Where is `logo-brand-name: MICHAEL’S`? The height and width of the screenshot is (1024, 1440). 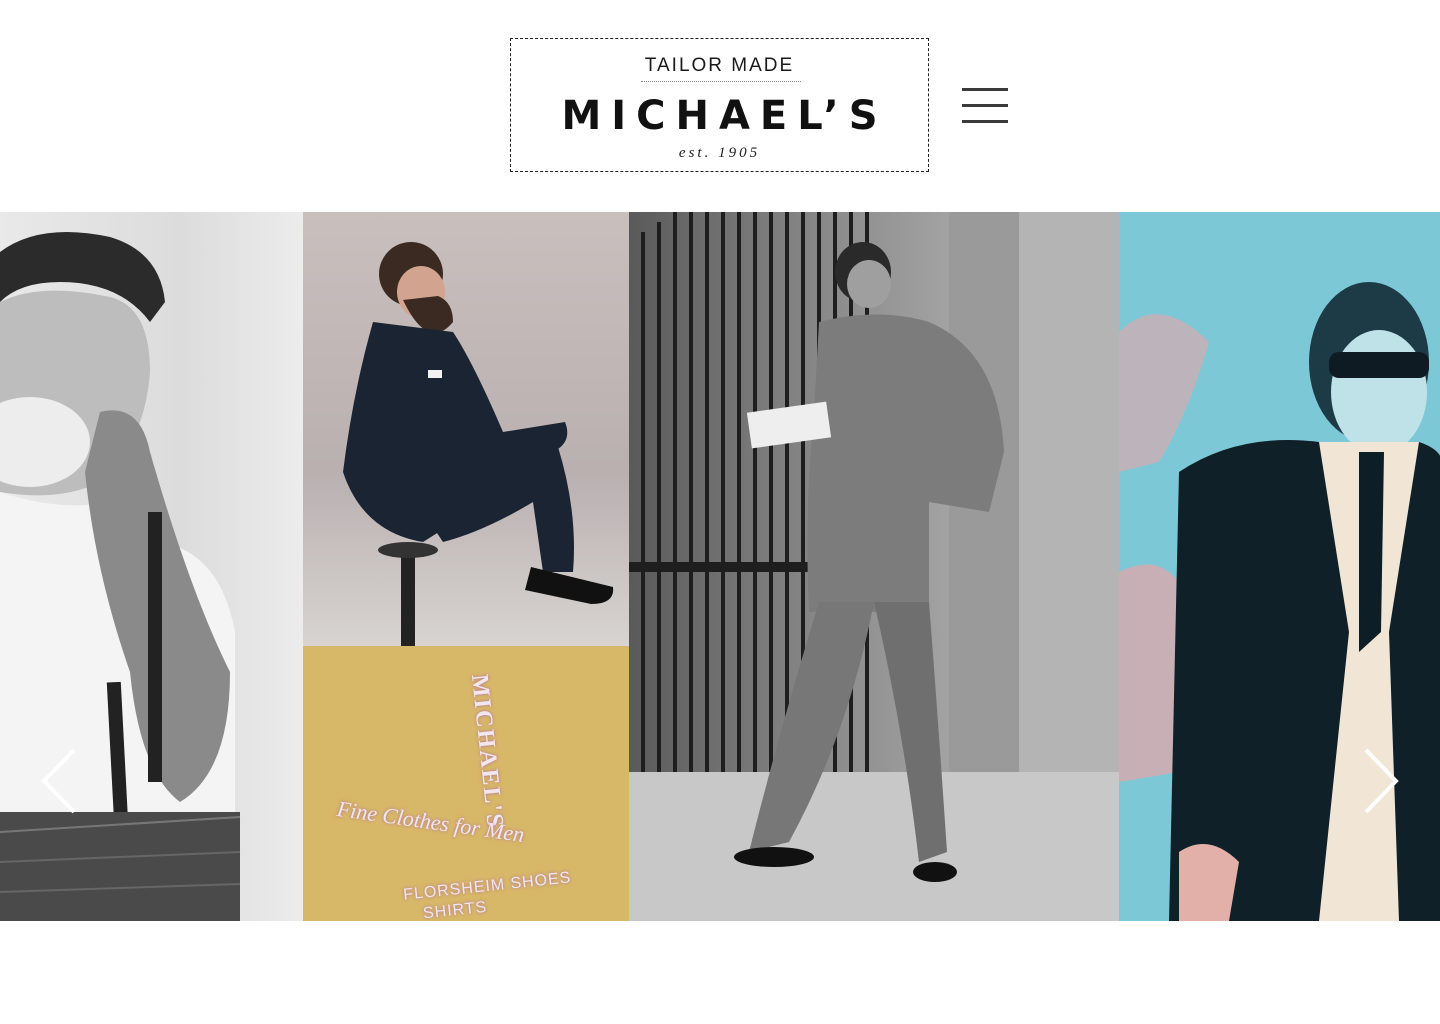 logo-brand-name: MICHAEL’S is located at coordinates (724, 116).